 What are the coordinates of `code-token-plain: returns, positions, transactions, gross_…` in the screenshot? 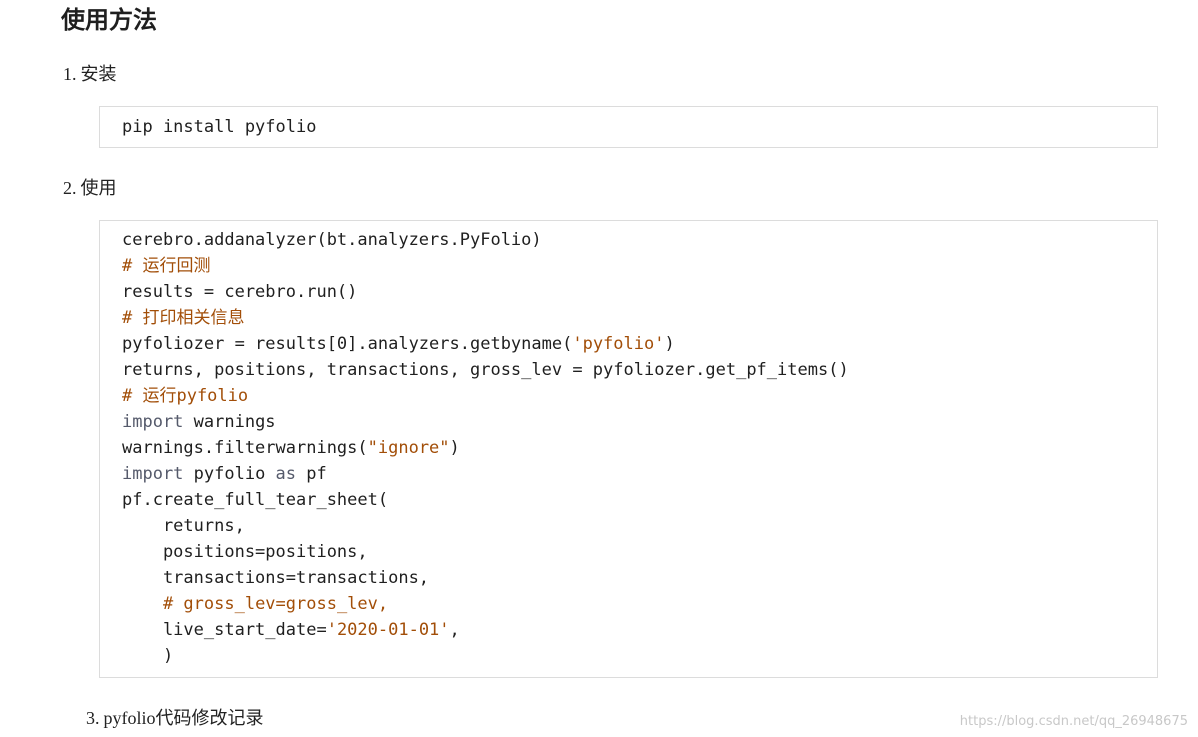 It's located at (485, 370).